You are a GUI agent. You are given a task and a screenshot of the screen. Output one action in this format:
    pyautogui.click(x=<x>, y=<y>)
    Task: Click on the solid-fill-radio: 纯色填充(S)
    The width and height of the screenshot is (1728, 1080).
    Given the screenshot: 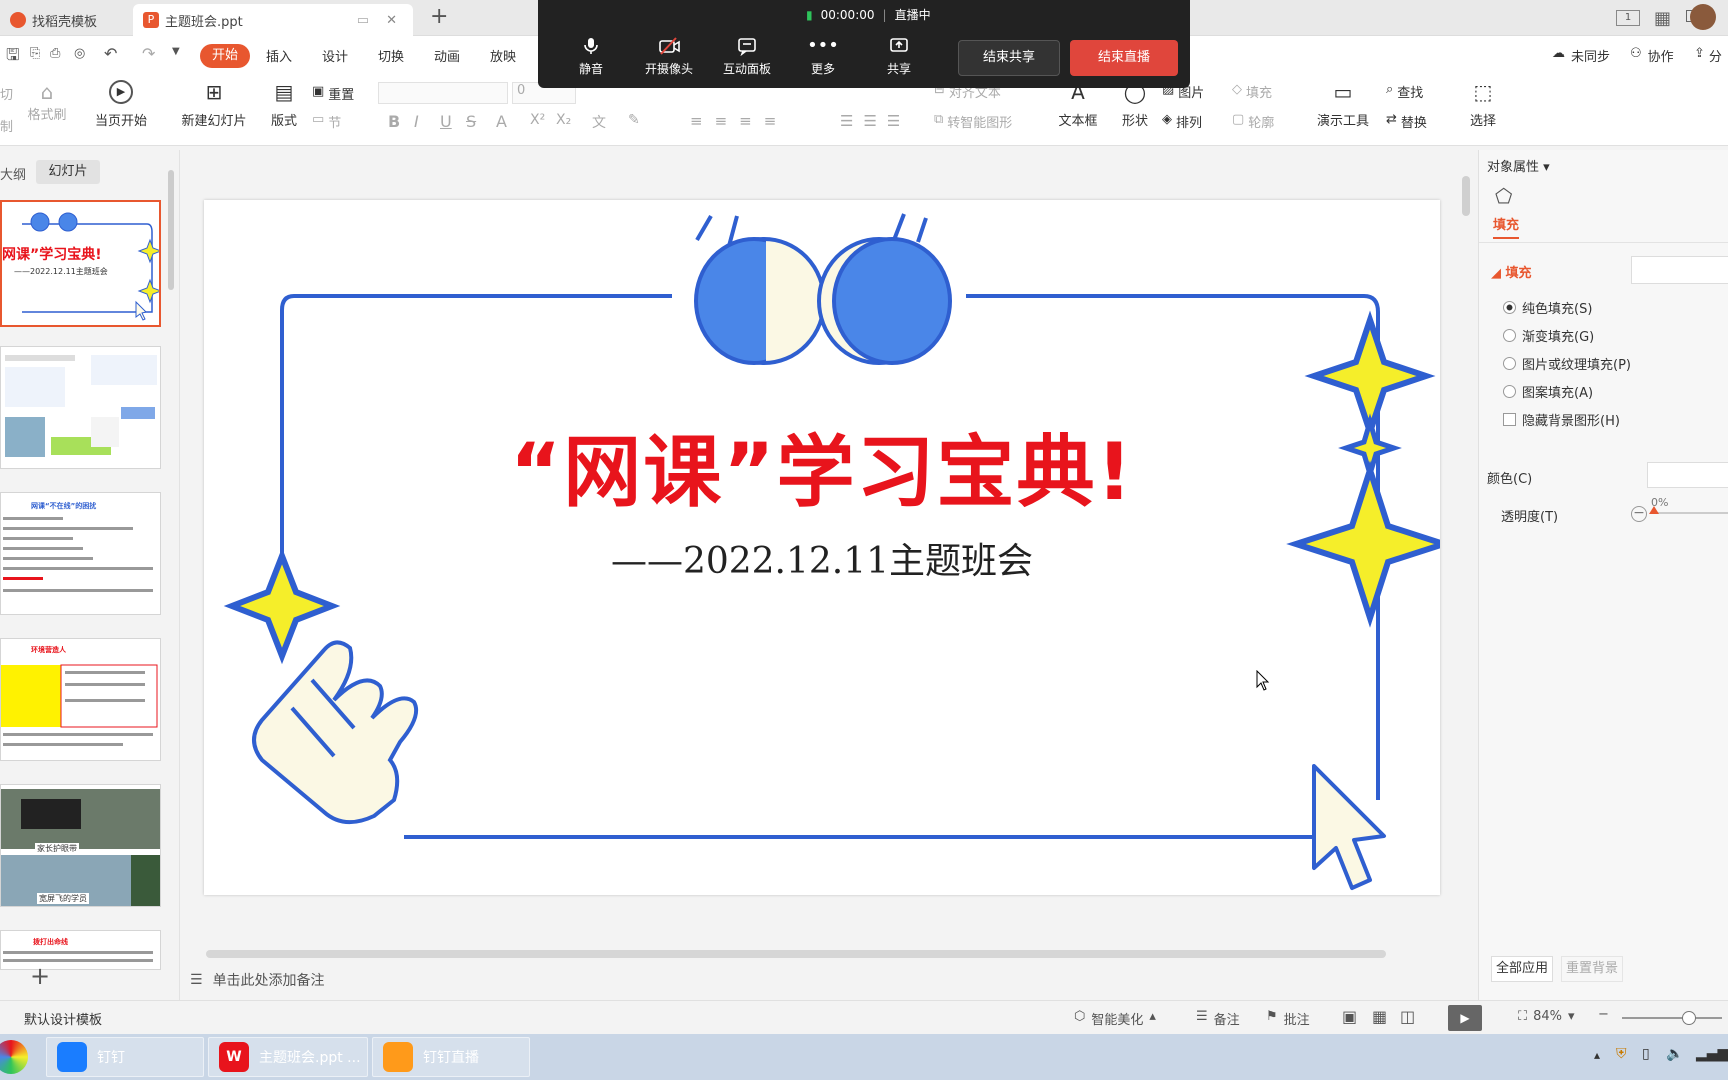 What is the action you would take?
    pyautogui.click(x=1547, y=307)
    